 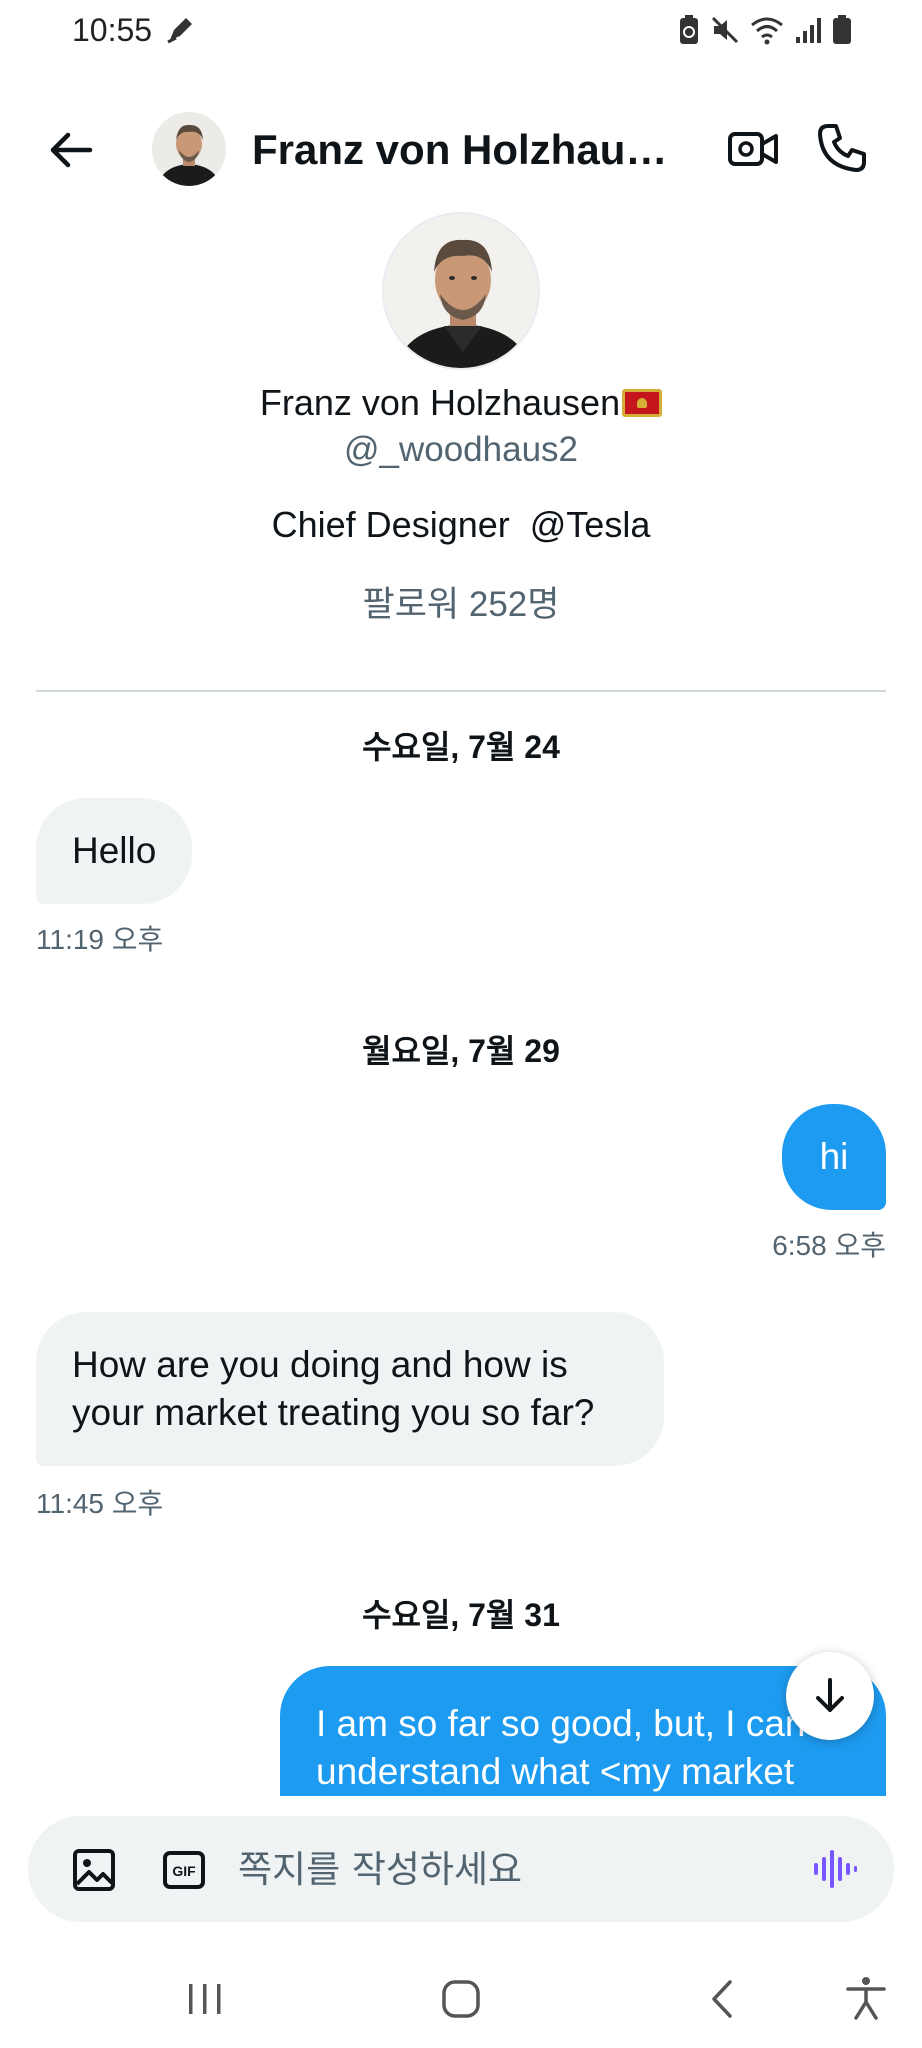 What do you see at coordinates (642, 403) in the screenshot?
I see `montenegro-flag-icon` at bounding box center [642, 403].